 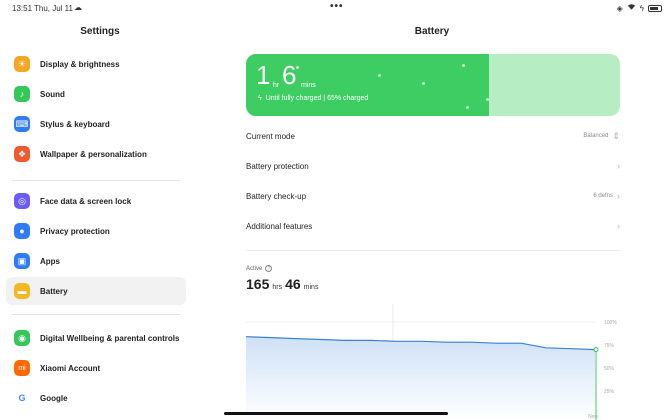 What do you see at coordinates (22, 124) in the screenshot?
I see `keyboard-icon: ⌨` at bounding box center [22, 124].